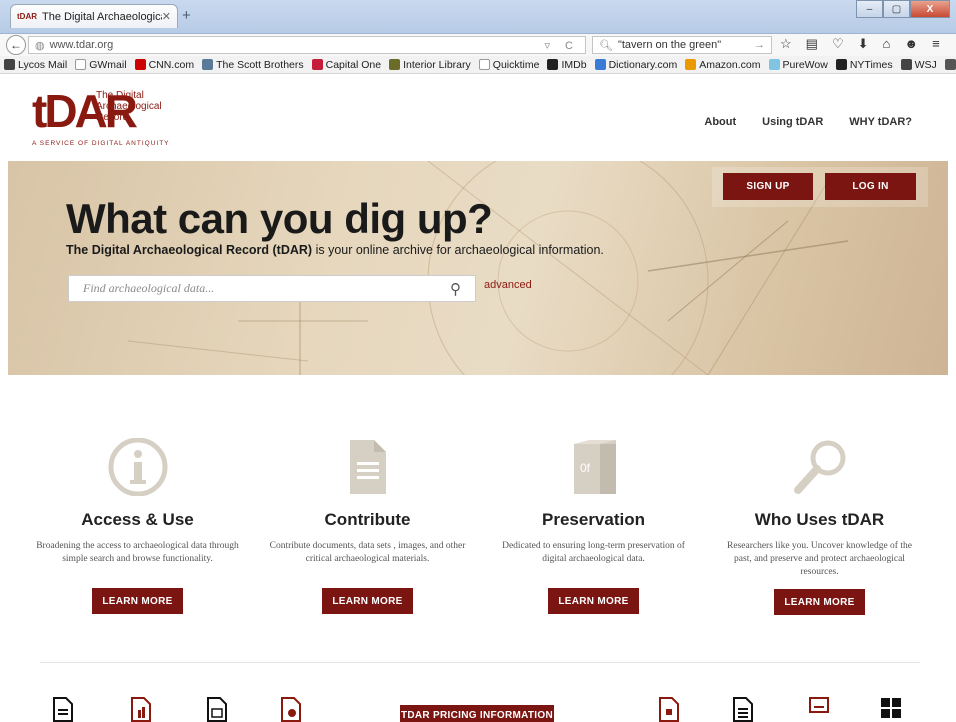 This screenshot has height=722, width=956. Describe the element at coordinates (792, 122) in the screenshot. I see `nav-using-tdar: Using tDAR` at that location.